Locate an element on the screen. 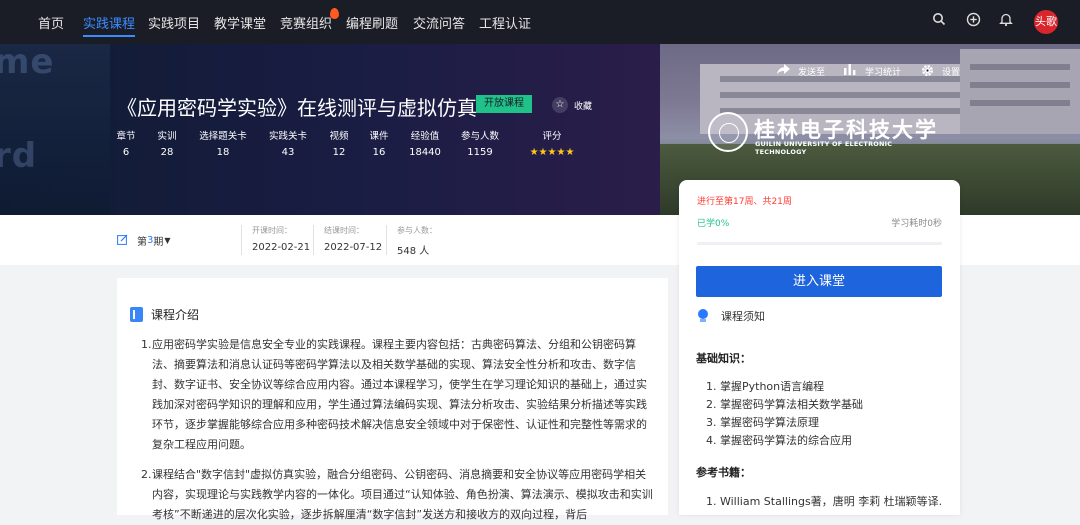 This screenshot has height=525, width=1080. term-suffix: 期 is located at coordinates (158, 242).